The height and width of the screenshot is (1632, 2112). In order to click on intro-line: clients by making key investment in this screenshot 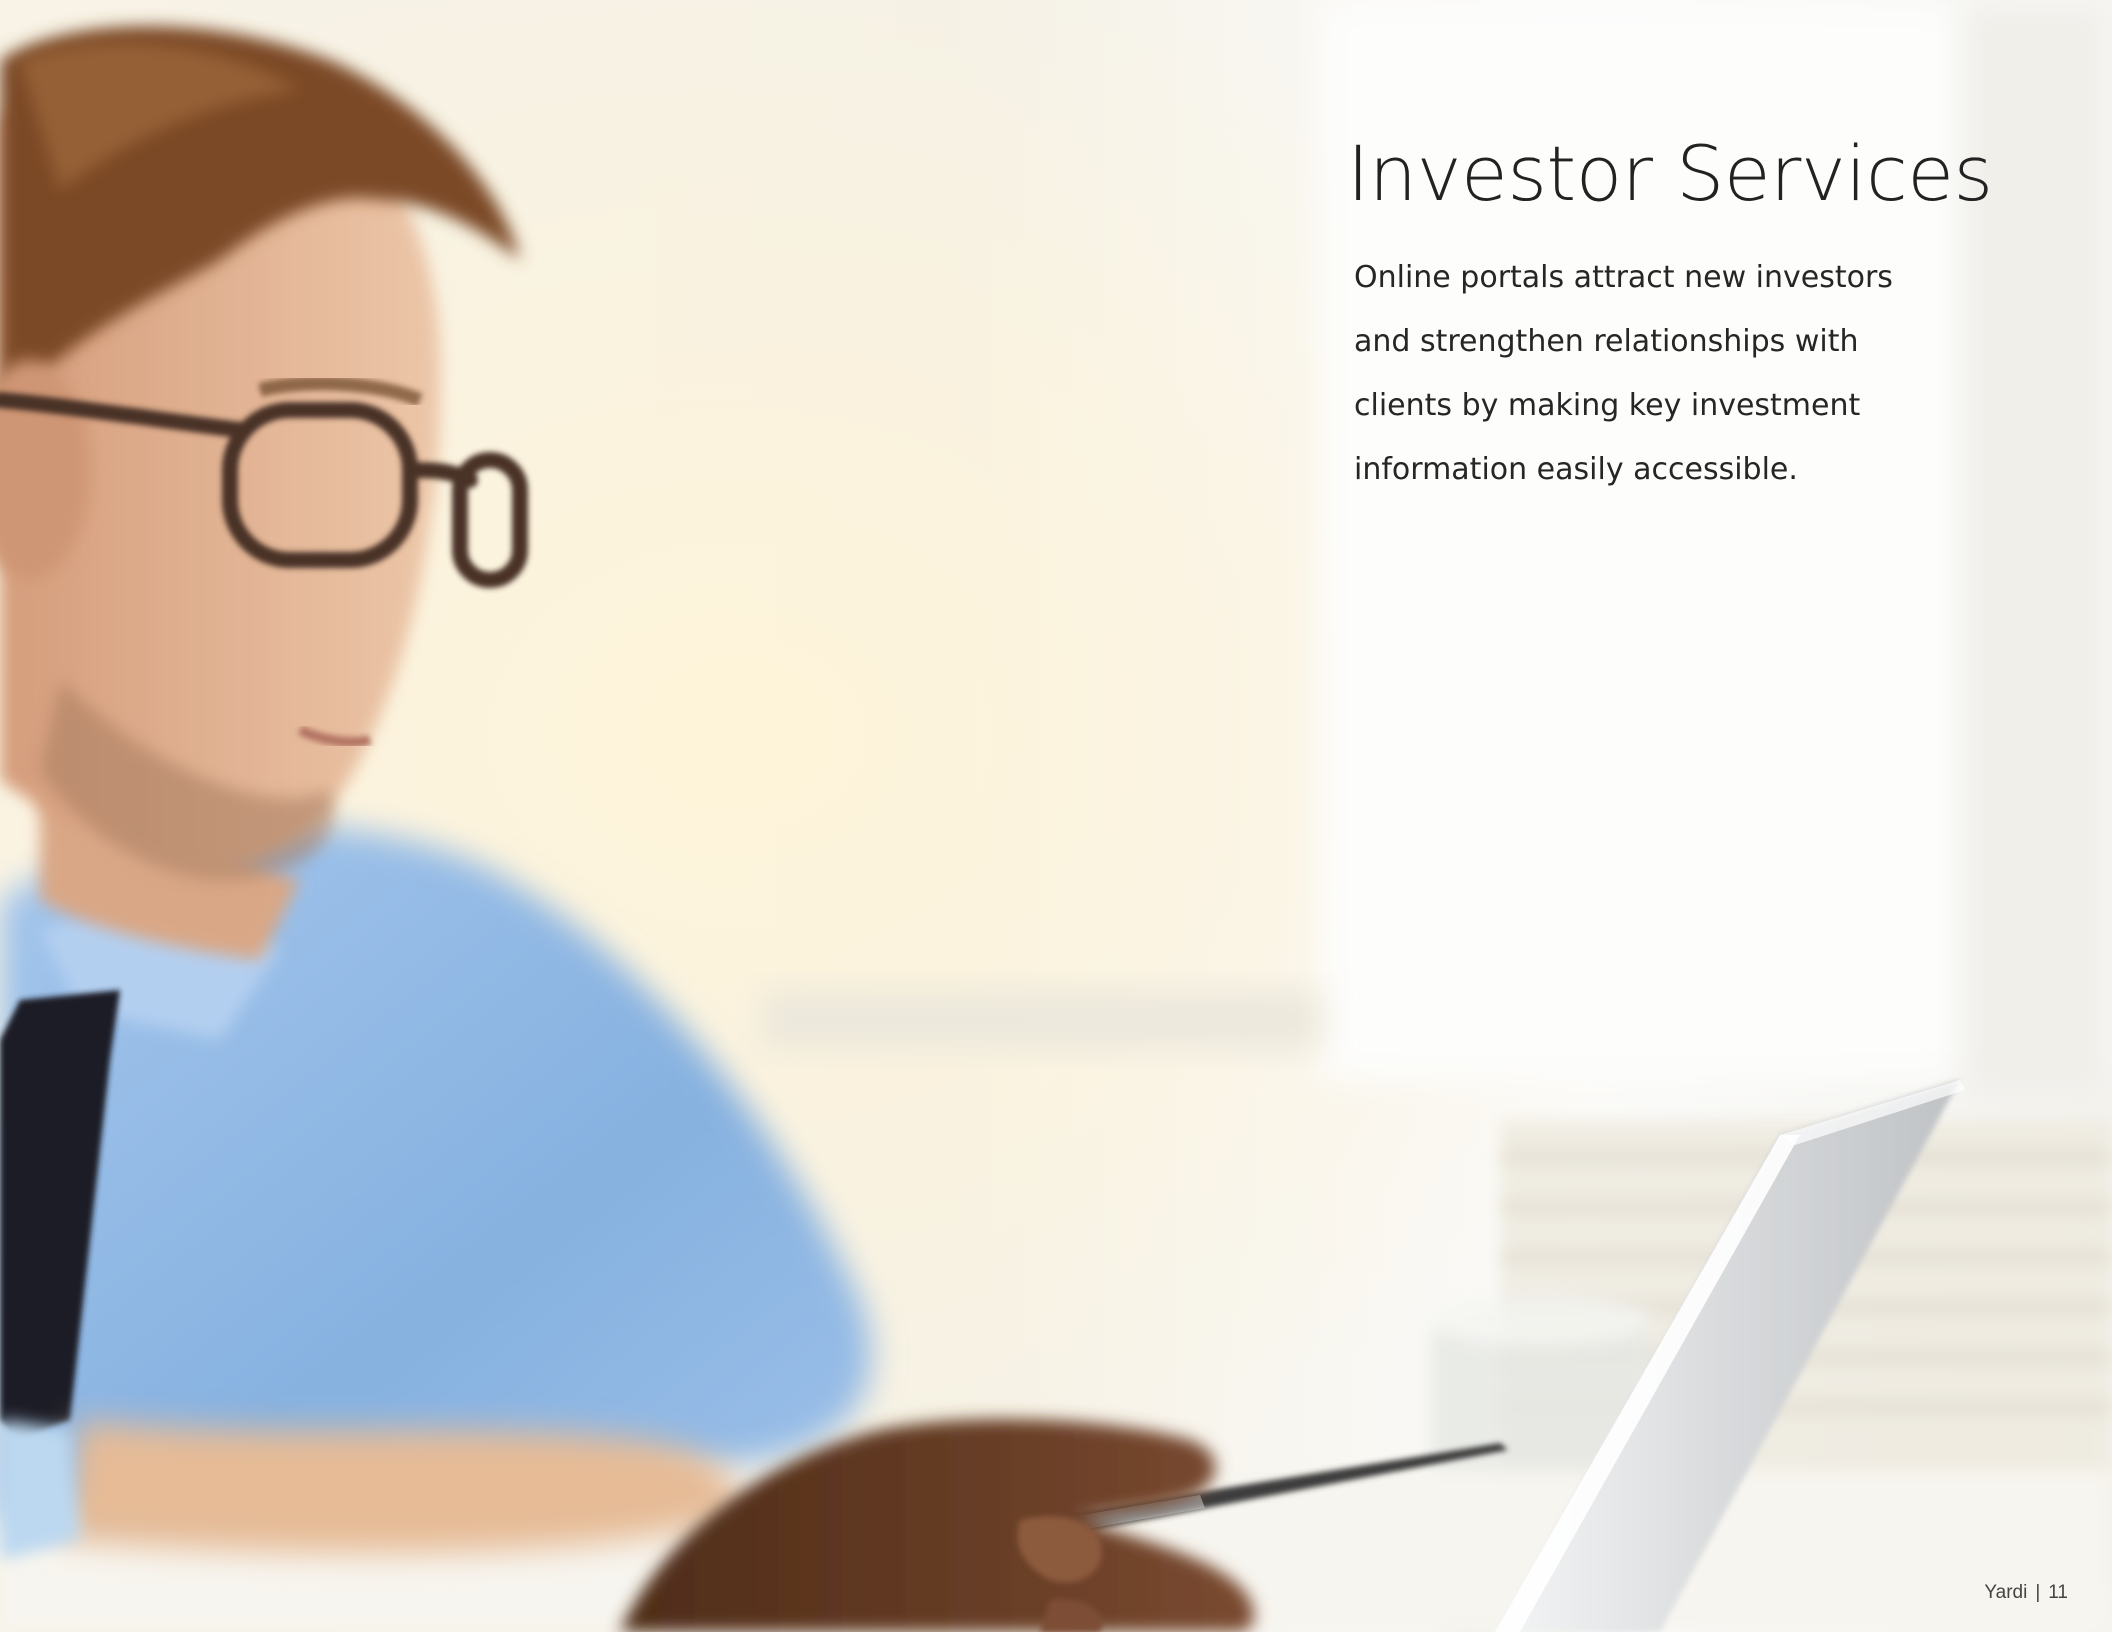, I will do `click(1607, 405)`.